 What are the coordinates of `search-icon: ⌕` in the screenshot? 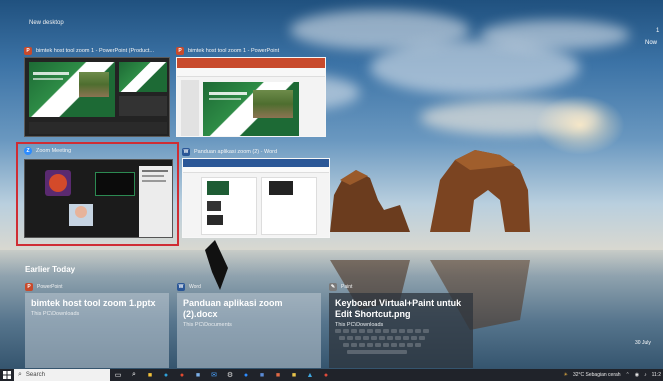 It's located at (20, 374).